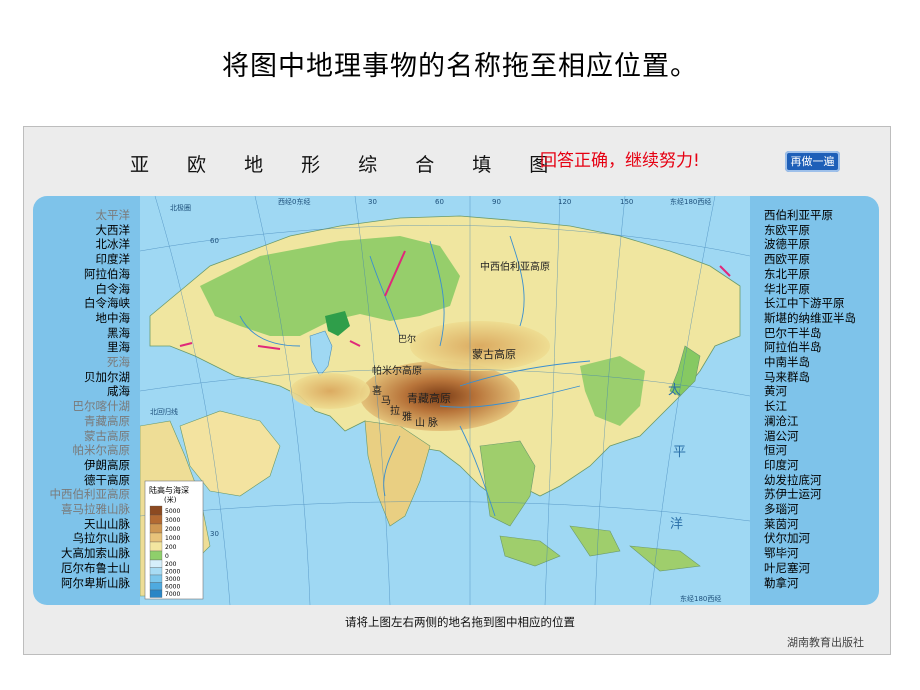  I want to click on graticule-label-150: 150, so click(626, 202).